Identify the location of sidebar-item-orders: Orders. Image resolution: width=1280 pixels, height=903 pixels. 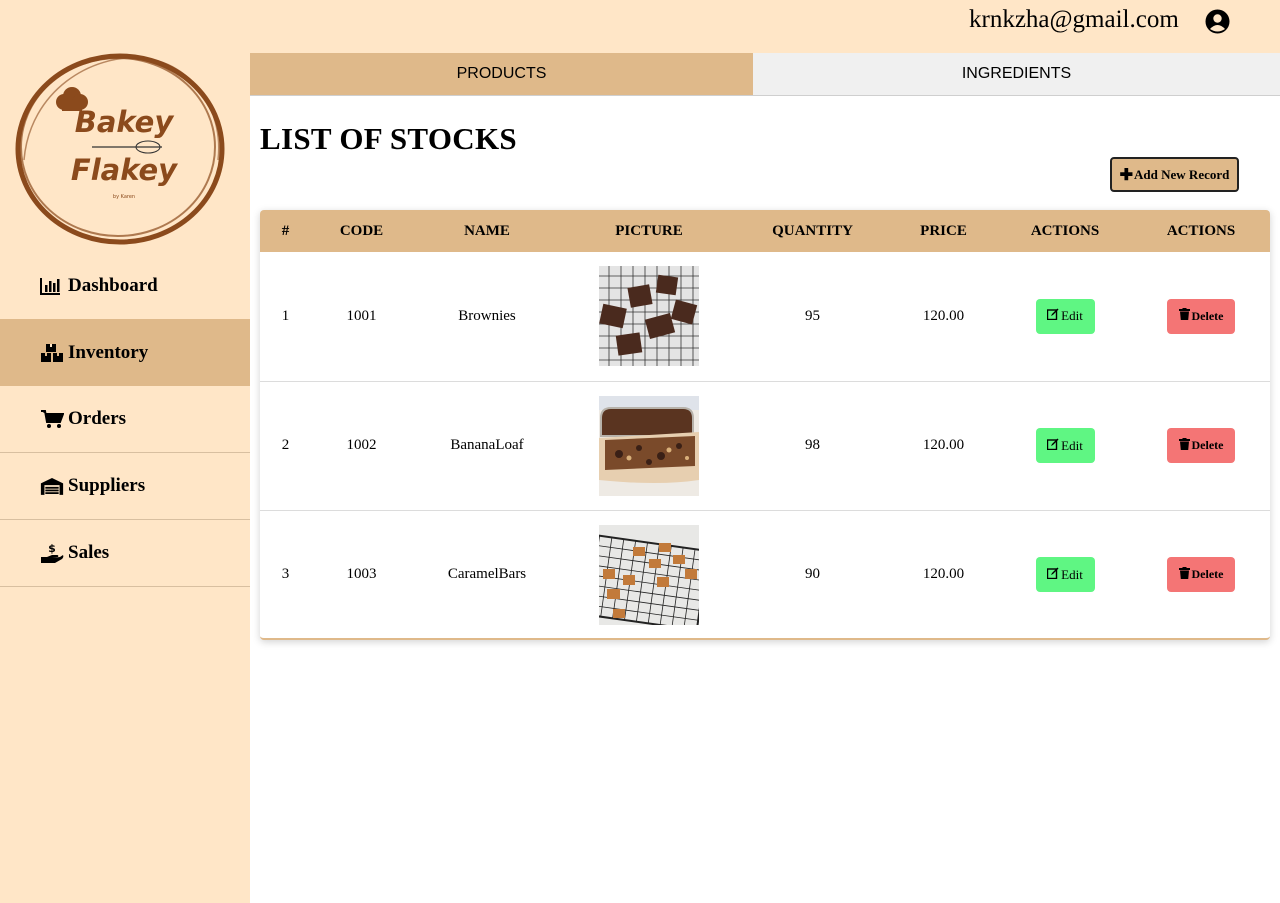
(125, 419).